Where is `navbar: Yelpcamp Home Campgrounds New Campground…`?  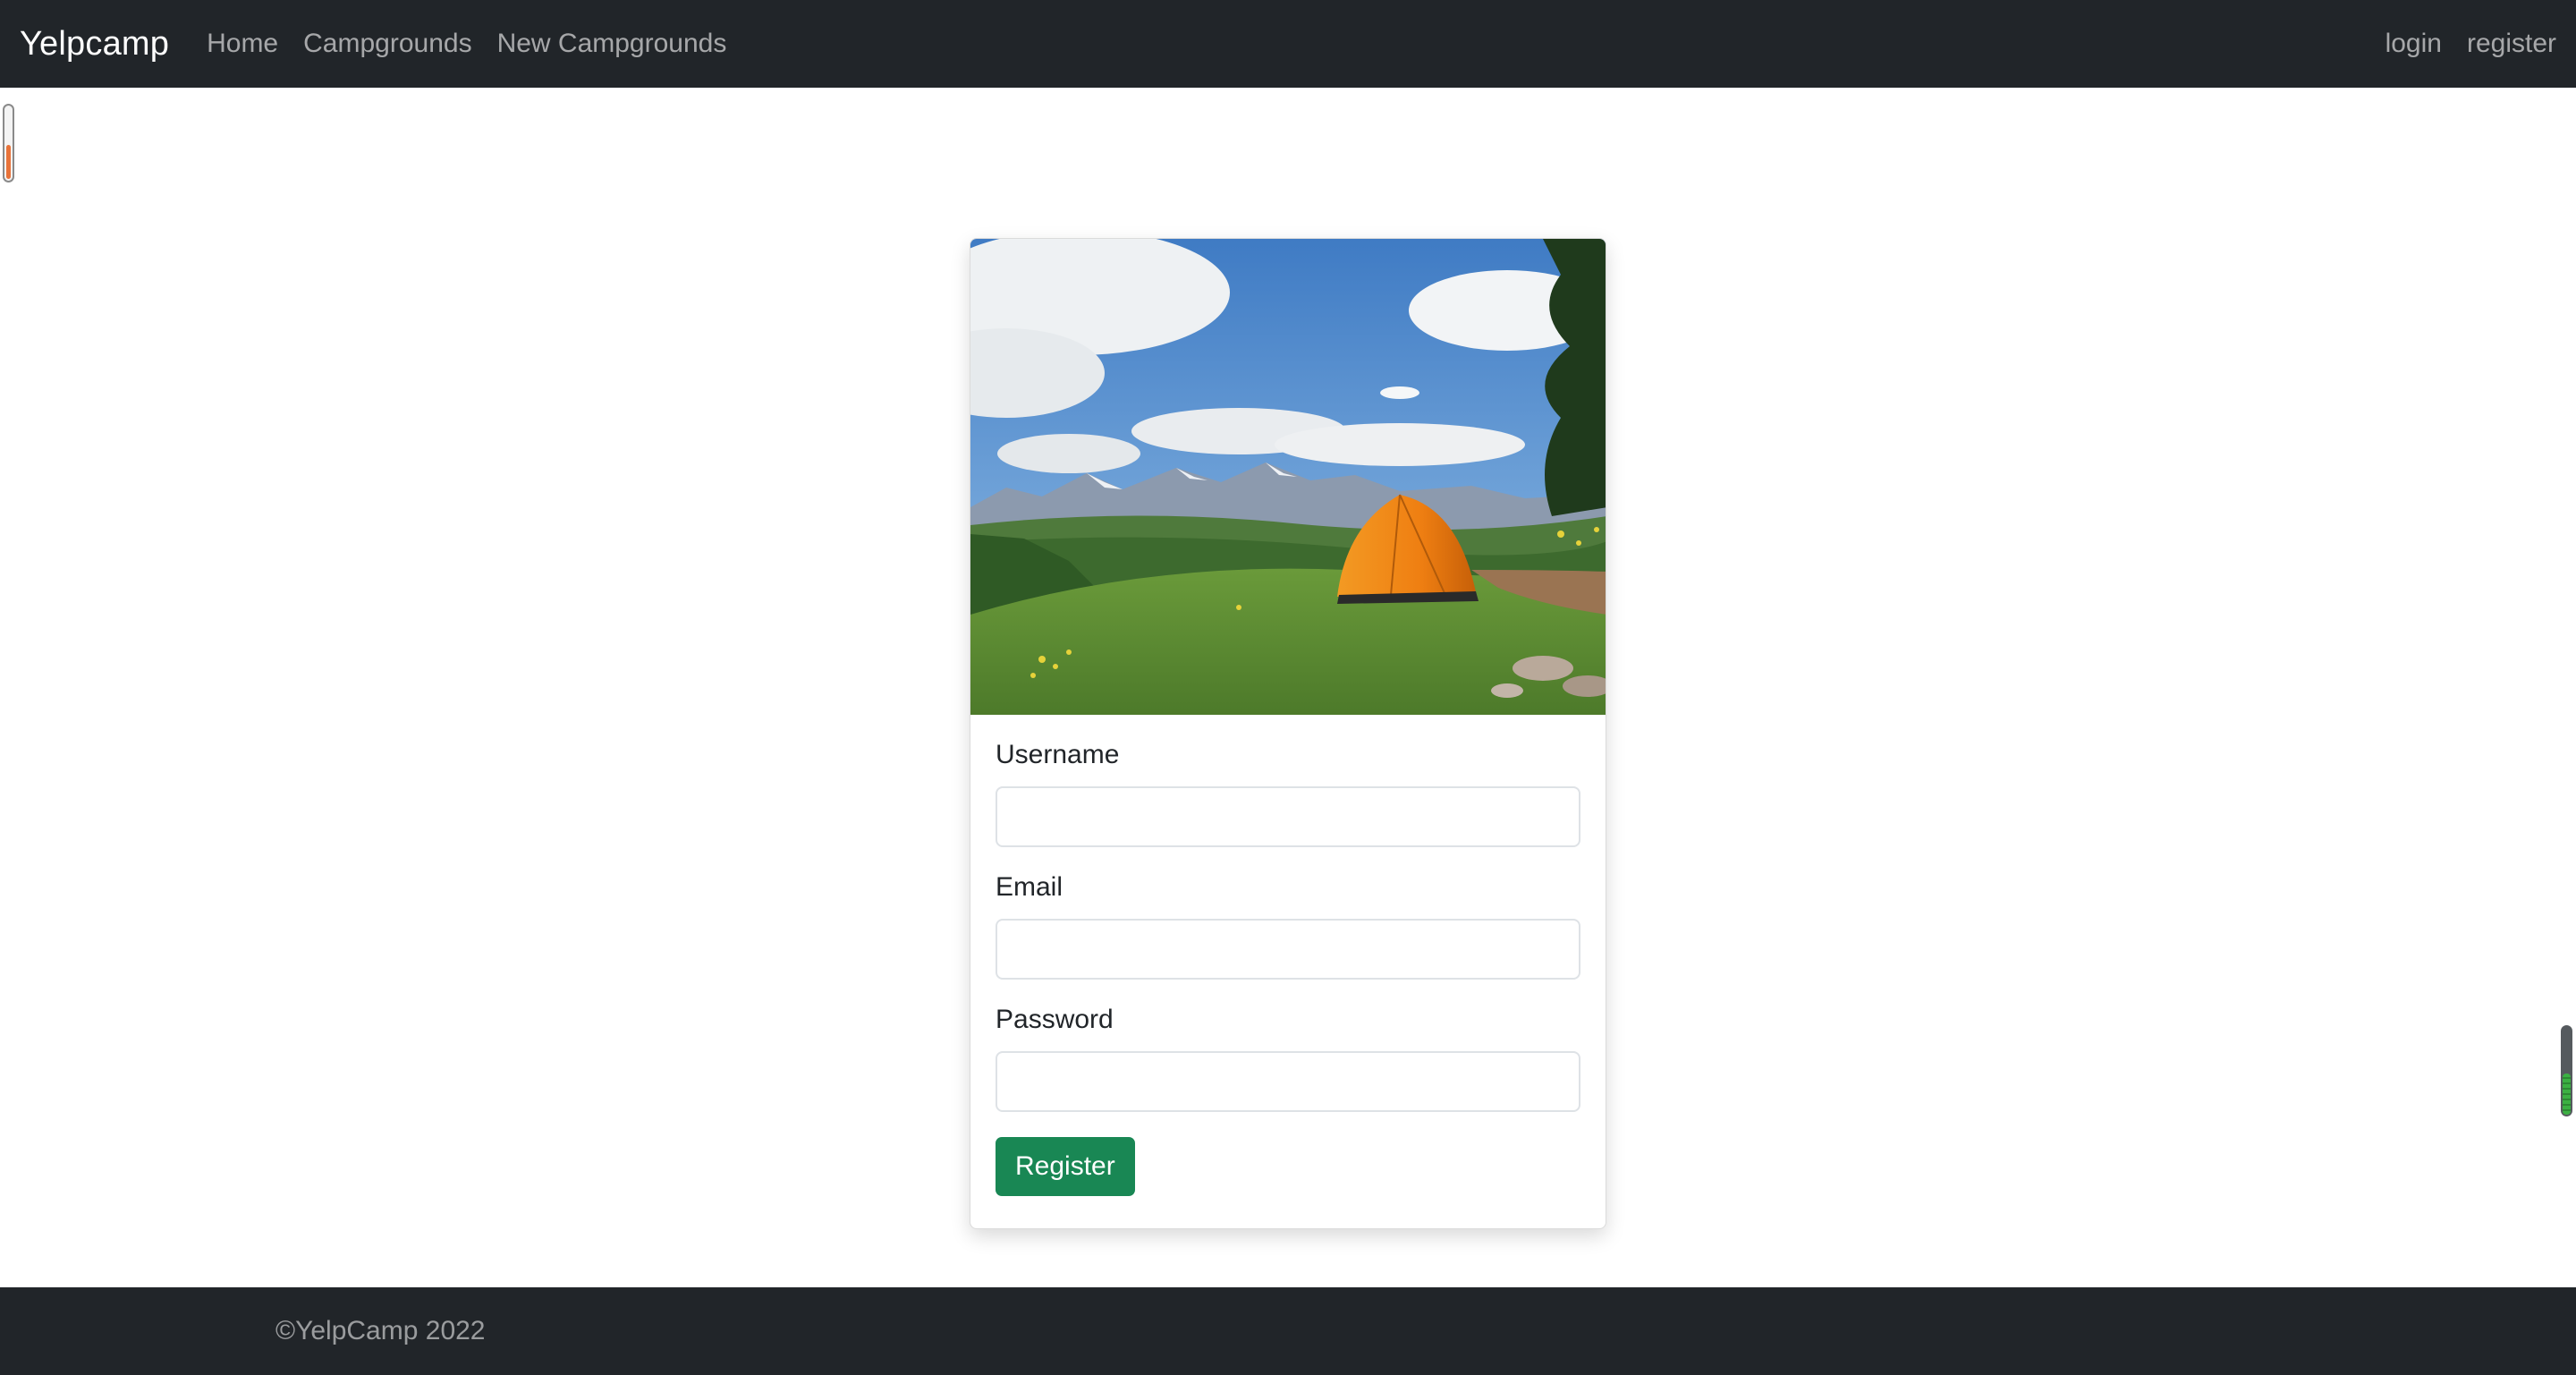
navbar: Yelpcamp Home Campgrounds New Campground… is located at coordinates (1288, 44).